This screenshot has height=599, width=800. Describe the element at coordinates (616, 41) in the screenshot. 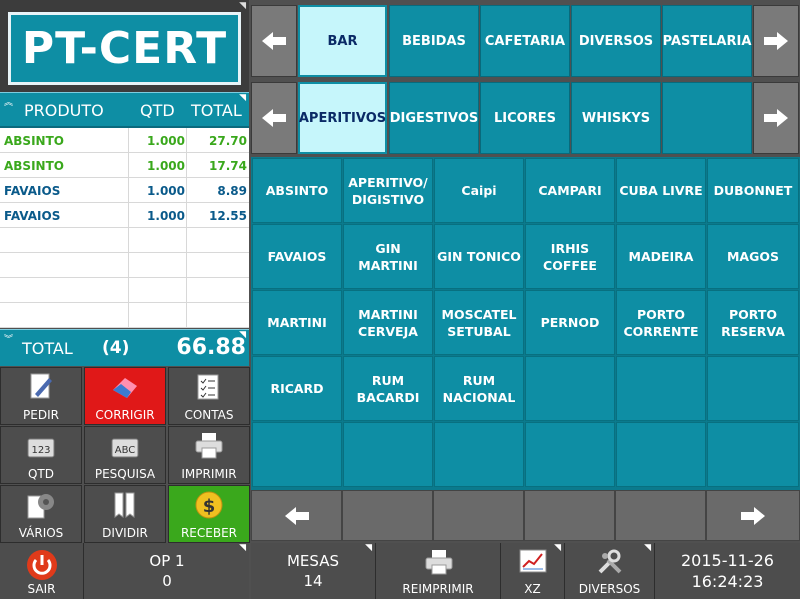

I see `category-diversos: DIVERSOS` at that location.